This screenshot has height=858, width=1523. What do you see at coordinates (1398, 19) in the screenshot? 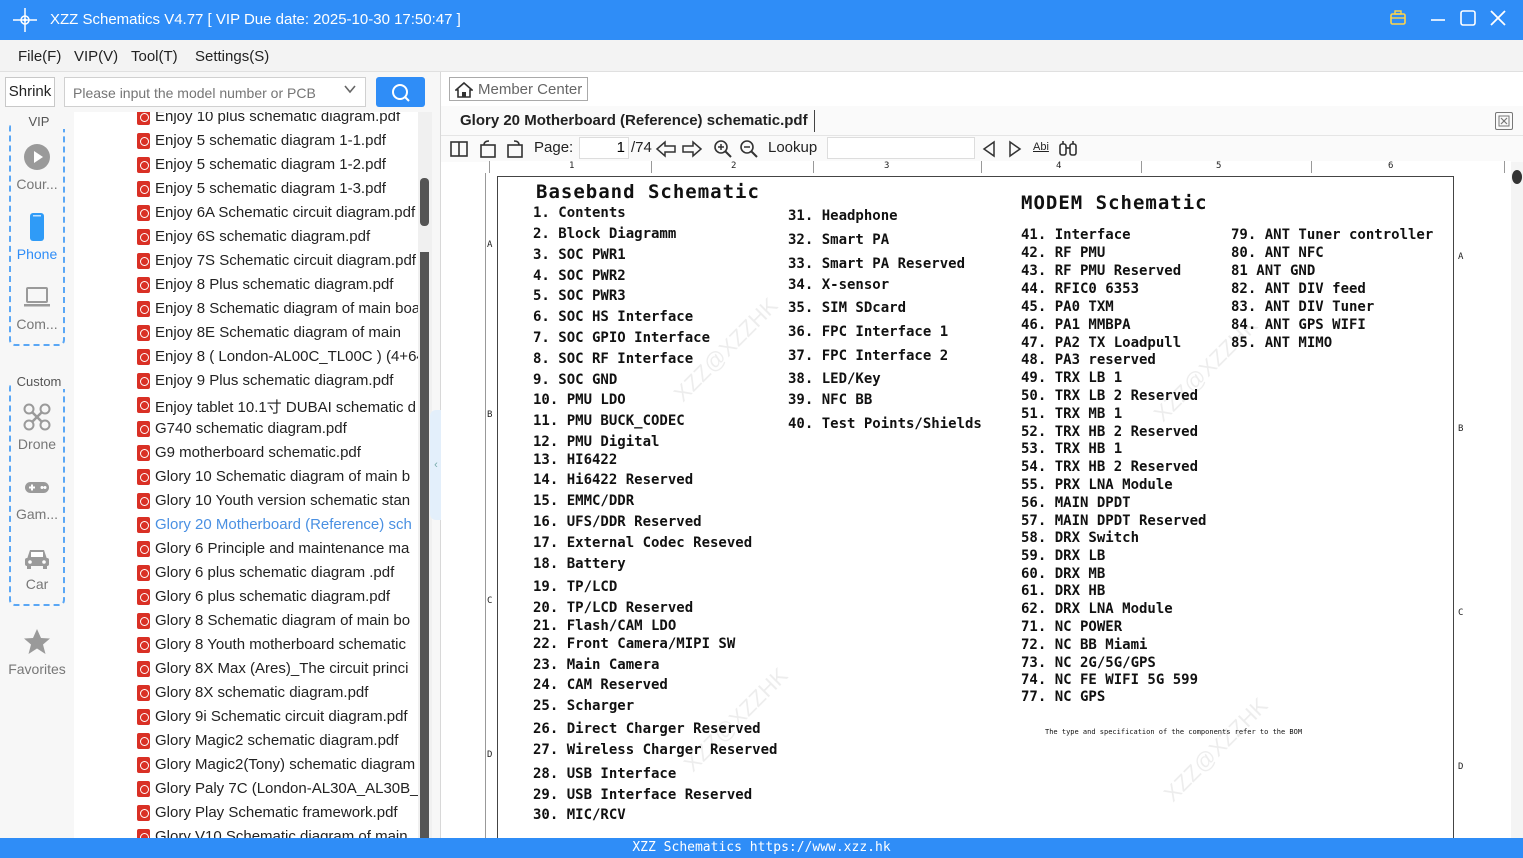
I see `briefcase-icon` at bounding box center [1398, 19].